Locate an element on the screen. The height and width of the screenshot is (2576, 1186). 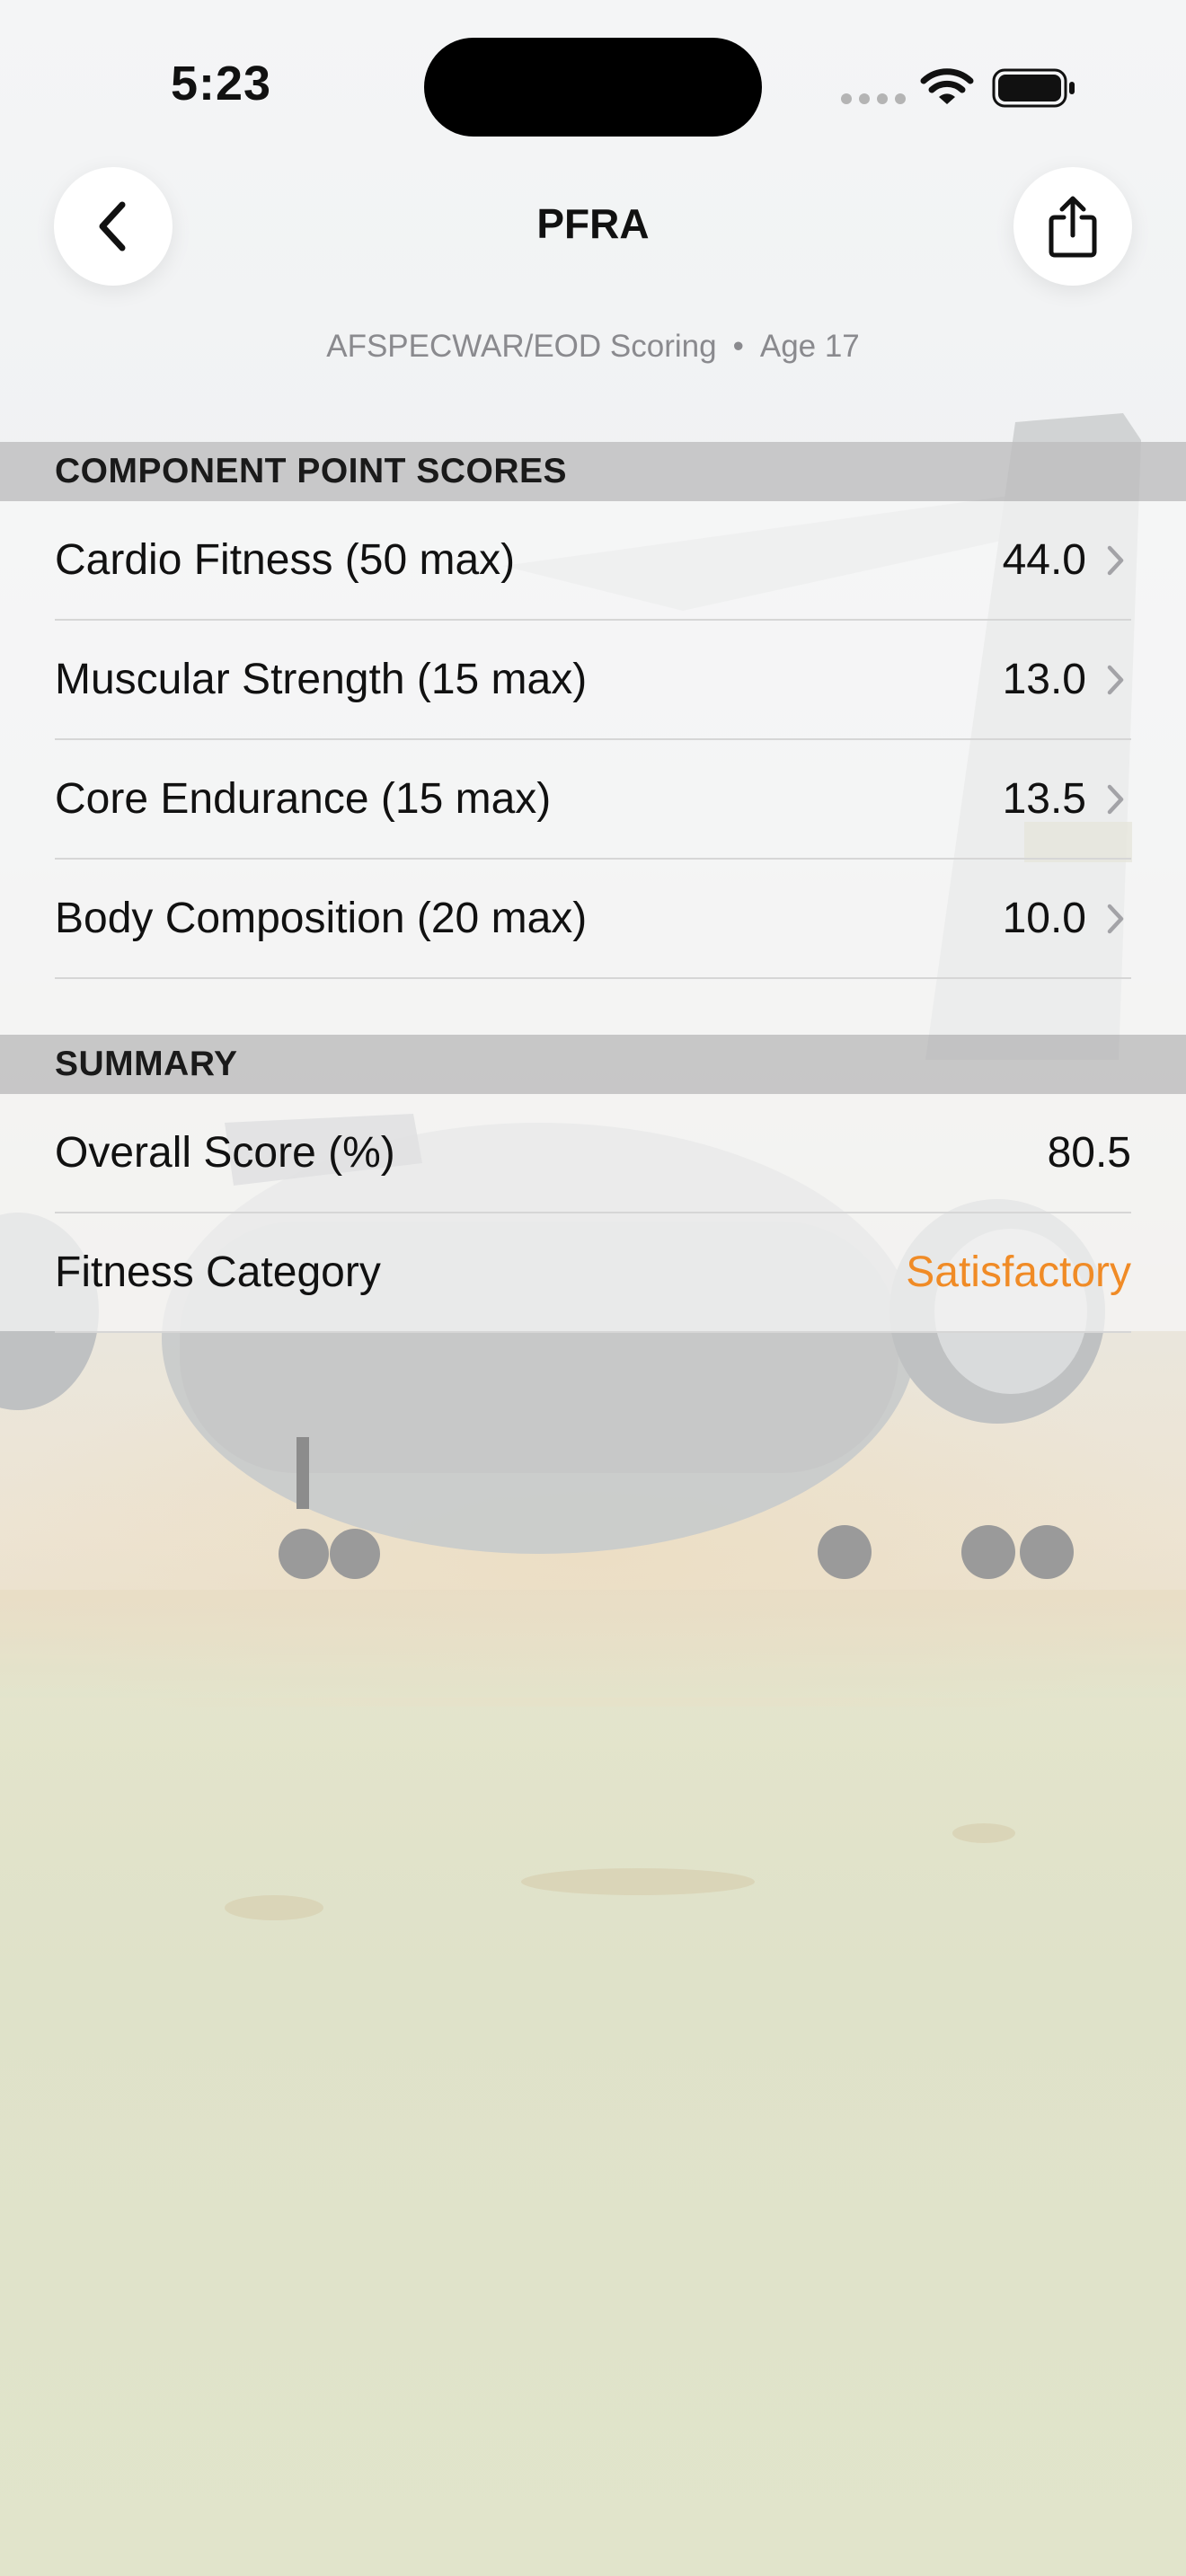
score-row-core-endurance: Core Endurance (15 max) 13.5 is located at coordinates (593, 800).